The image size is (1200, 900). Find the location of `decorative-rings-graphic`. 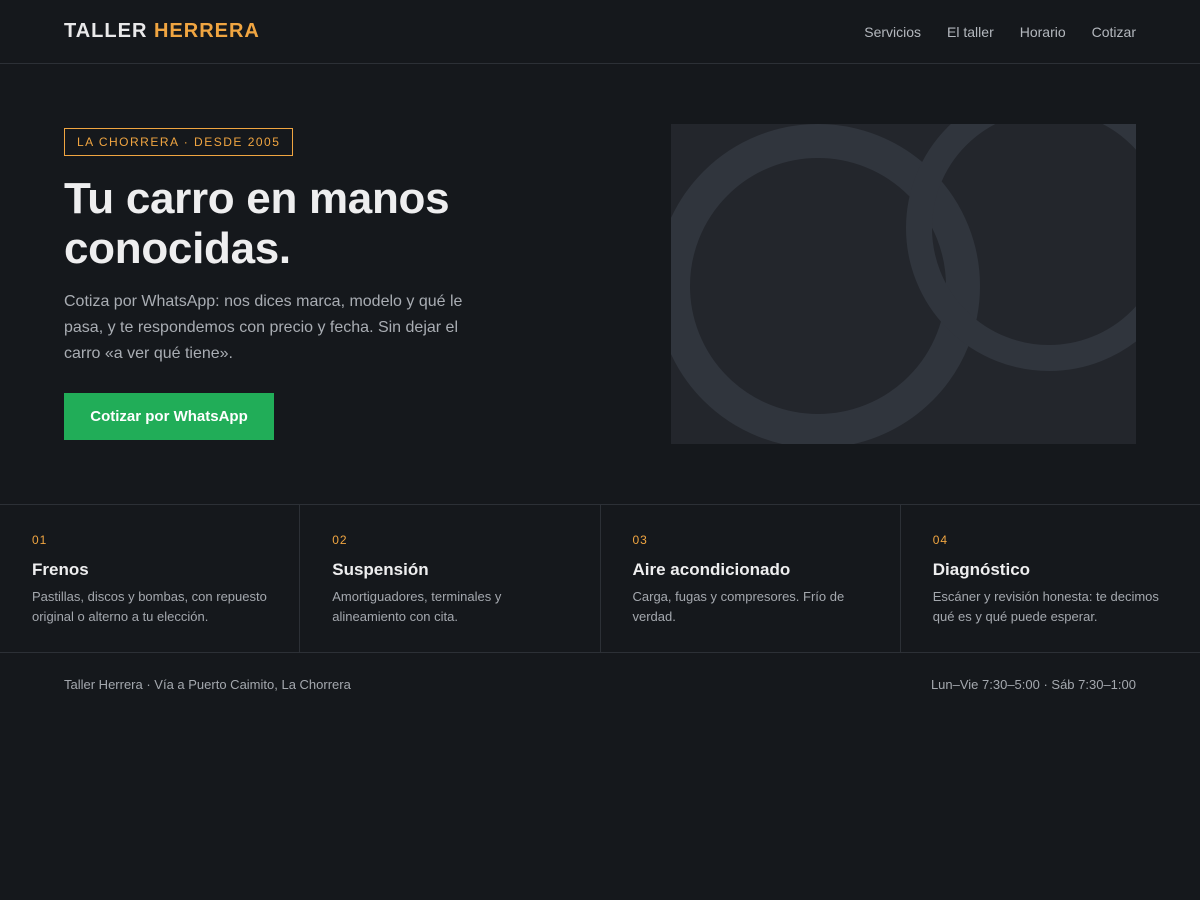

decorative-rings-graphic is located at coordinates (903, 284).